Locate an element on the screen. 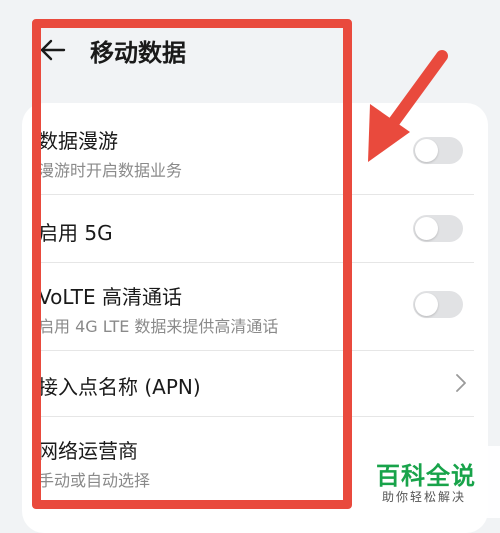 This screenshot has height=533, width=500. setting-subtitle: 启用 4G LTE 数据来提供高清通话 is located at coordinates (158, 326).